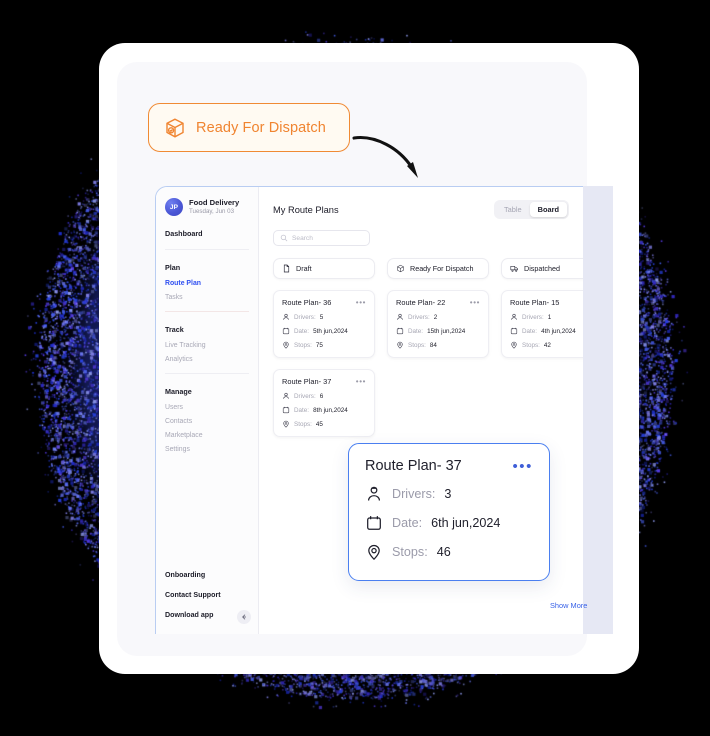  I want to click on card-date-row: Date: 6th jun,2024, so click(449, 523).